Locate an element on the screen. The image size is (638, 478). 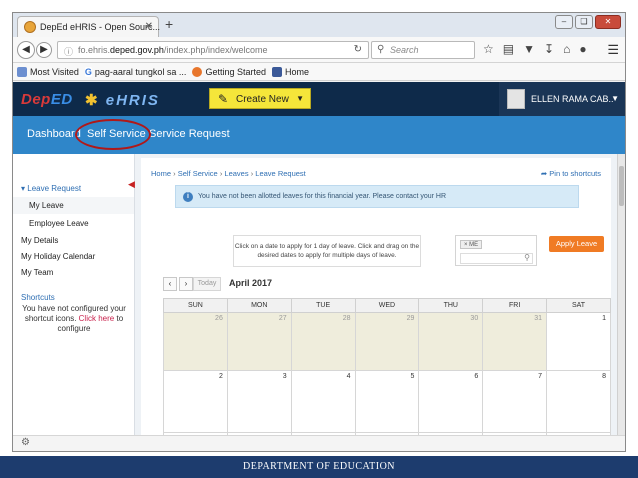
menu-dashboard: Dashboard is located at coordinates (54, 134).